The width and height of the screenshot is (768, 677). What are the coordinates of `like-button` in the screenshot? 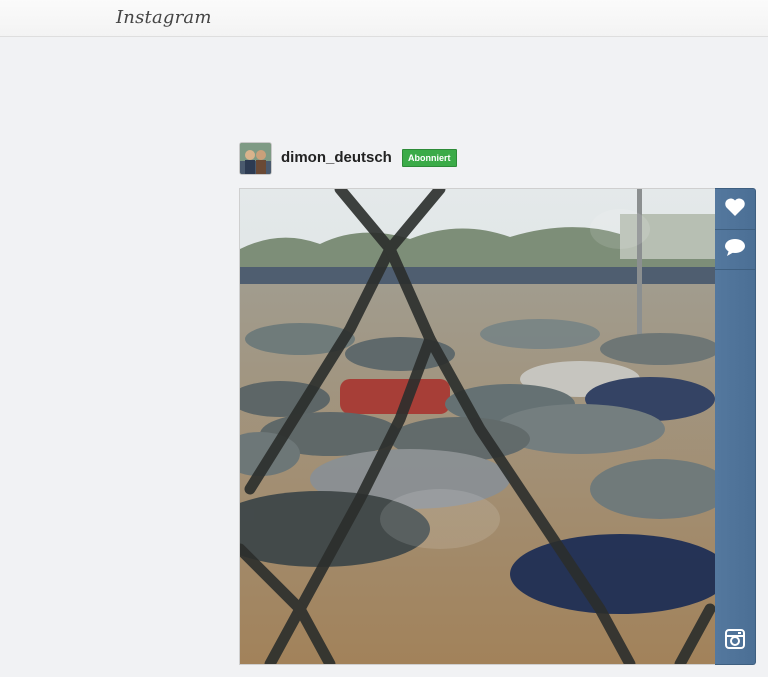 It's located at (735, 209).